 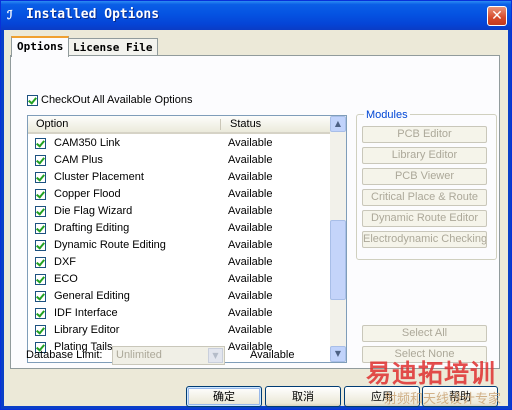 I want to click on window-title: Installed Options, so click(x=93, y=14).